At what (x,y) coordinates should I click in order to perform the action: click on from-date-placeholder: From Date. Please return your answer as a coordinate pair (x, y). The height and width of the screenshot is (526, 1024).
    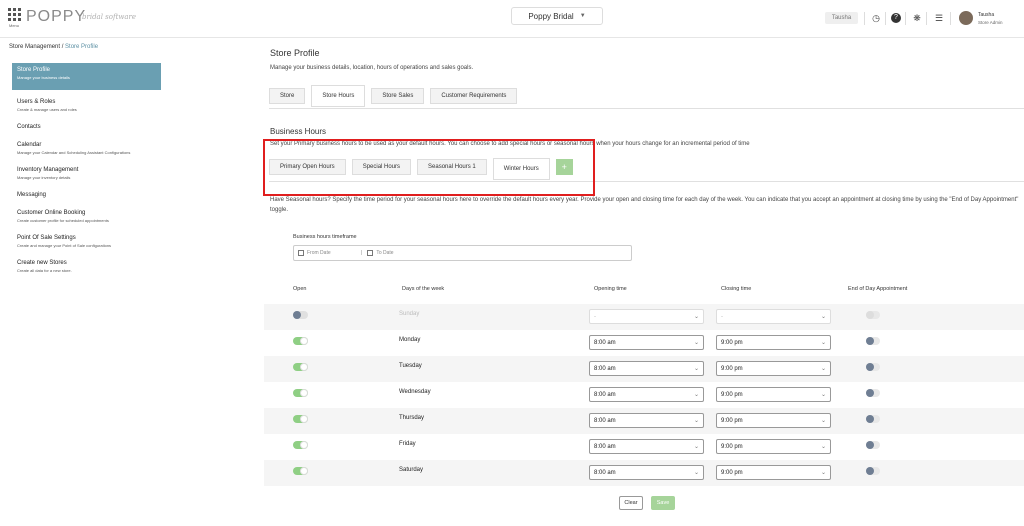
    Looking at the image, I should click on (319, 253).